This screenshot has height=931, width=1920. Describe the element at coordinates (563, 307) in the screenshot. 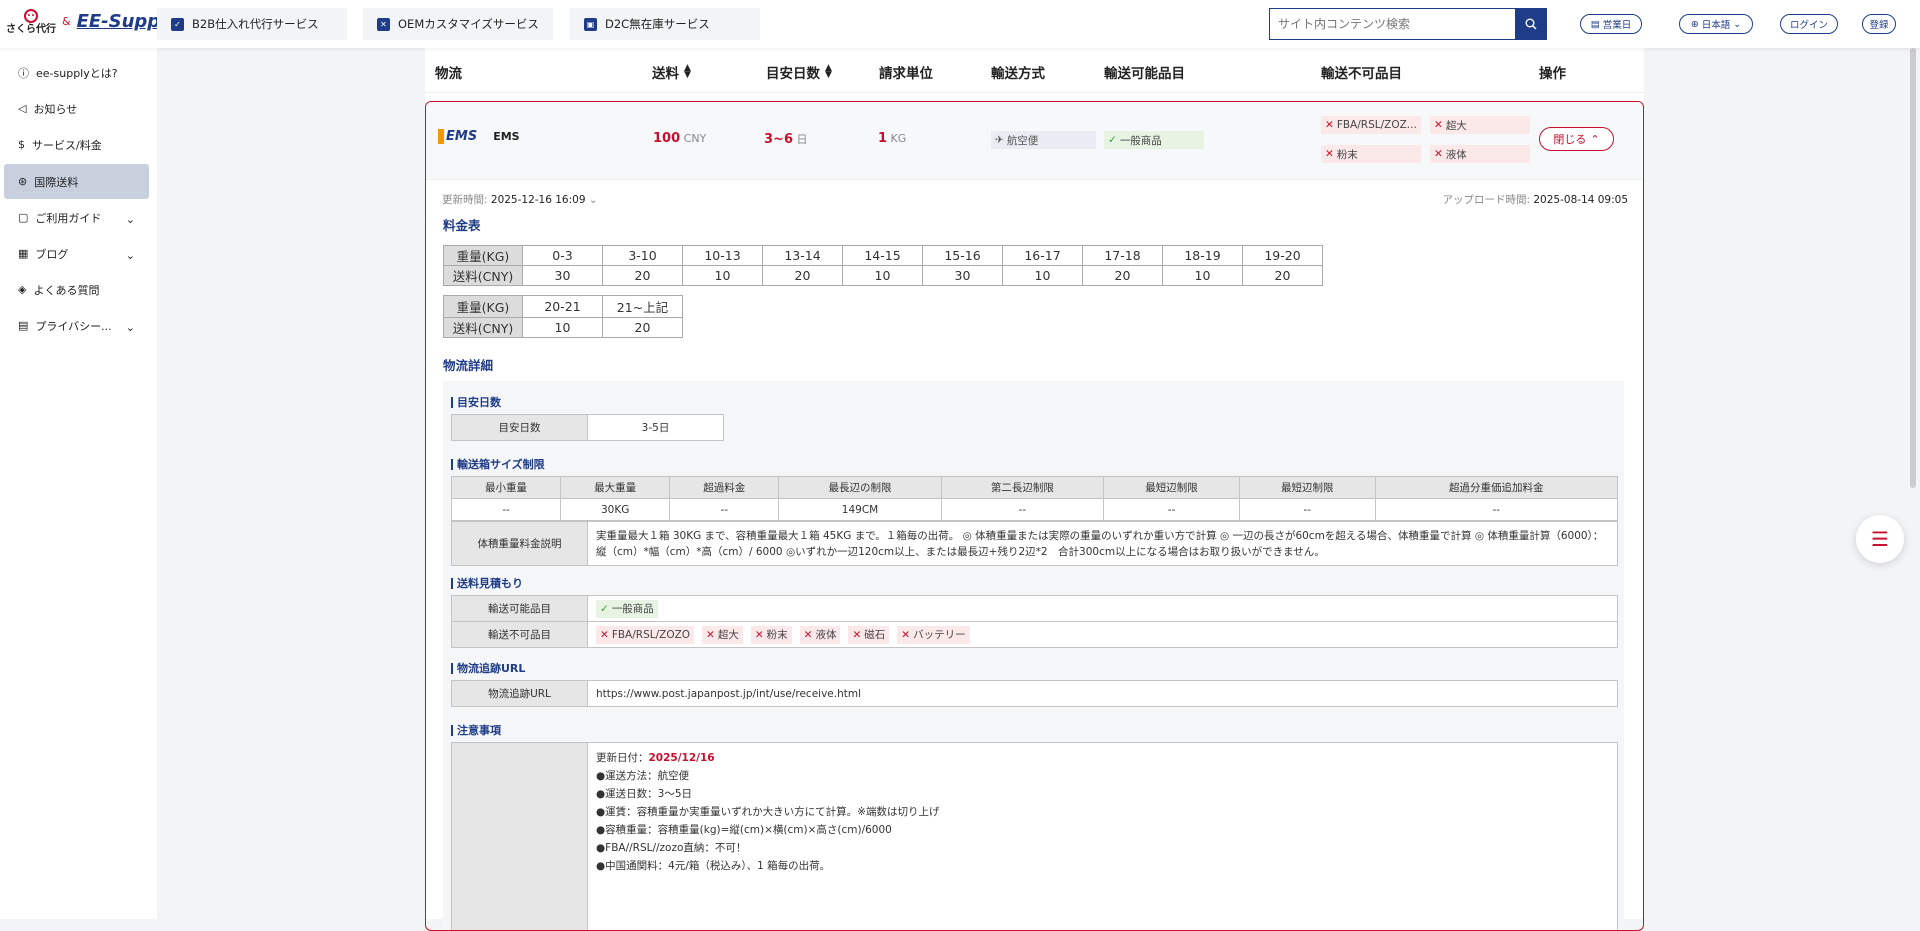

I see `weight-range-cell: 20-21` at that location.